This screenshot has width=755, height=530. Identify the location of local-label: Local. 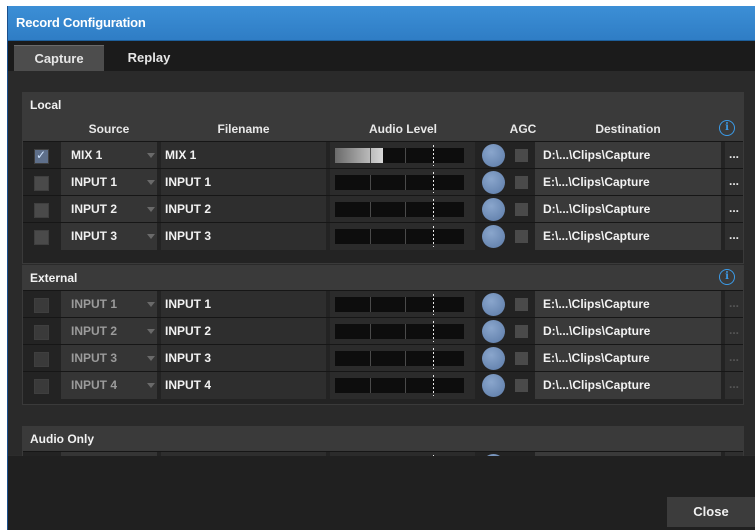
(46, 105).